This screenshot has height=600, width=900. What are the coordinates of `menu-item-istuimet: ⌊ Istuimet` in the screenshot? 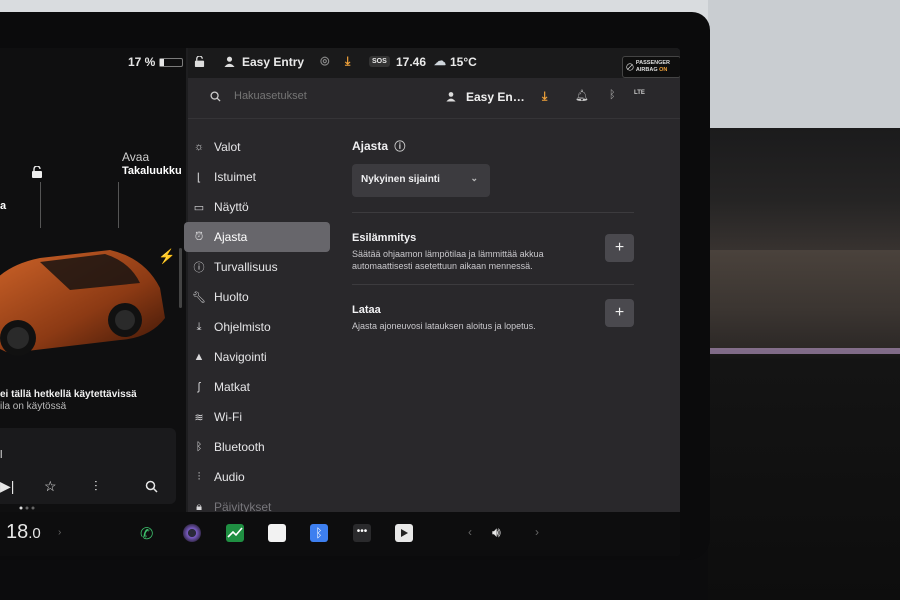 It's located at (257, 177).